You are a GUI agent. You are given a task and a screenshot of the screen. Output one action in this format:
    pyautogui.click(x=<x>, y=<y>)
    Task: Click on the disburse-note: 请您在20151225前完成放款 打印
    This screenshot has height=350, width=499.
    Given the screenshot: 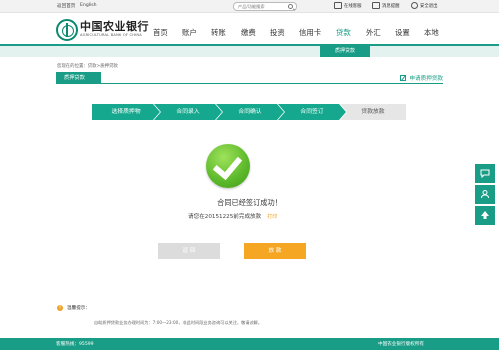 What is the action you would take?
    pyautogui.click(x=232, y=216)
    